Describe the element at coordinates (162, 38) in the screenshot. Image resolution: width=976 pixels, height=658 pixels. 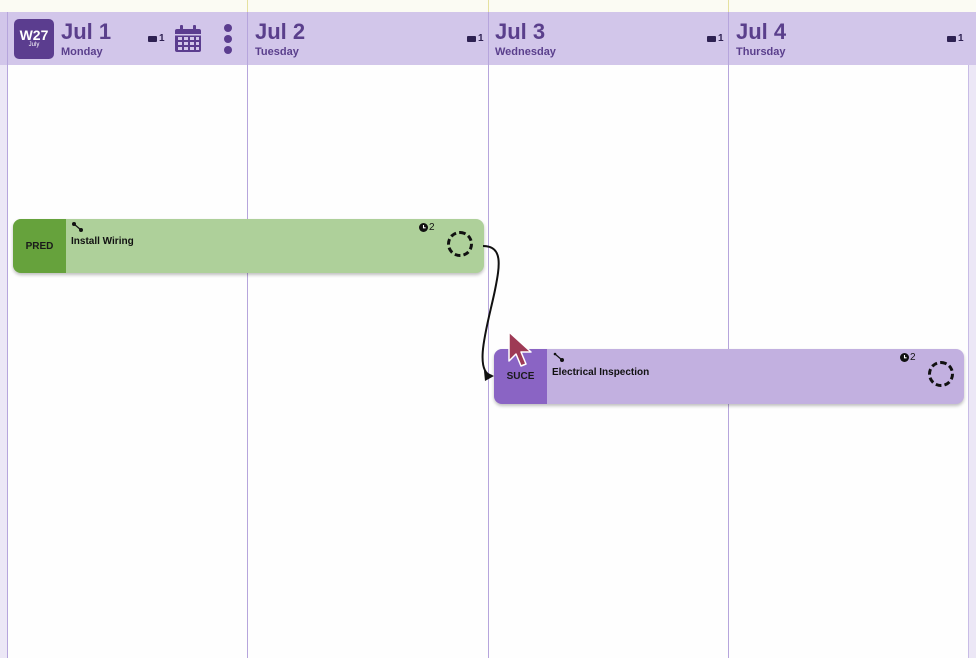
I see `day-count-value-1: 1` at that location.